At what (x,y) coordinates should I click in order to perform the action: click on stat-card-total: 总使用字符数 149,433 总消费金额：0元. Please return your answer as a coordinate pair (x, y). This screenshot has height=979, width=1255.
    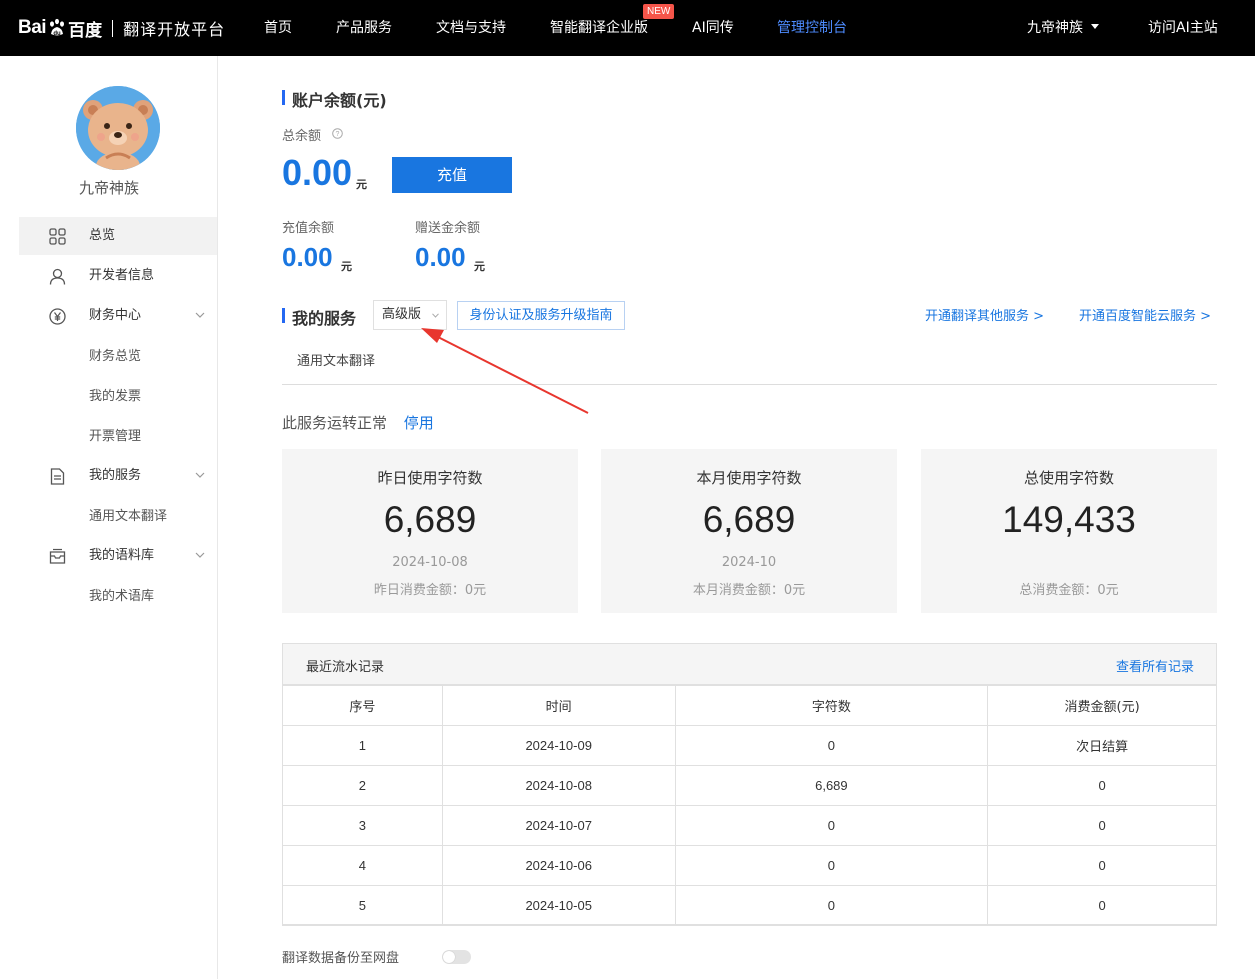
    Looking at the image, I should click on (1069, 531).